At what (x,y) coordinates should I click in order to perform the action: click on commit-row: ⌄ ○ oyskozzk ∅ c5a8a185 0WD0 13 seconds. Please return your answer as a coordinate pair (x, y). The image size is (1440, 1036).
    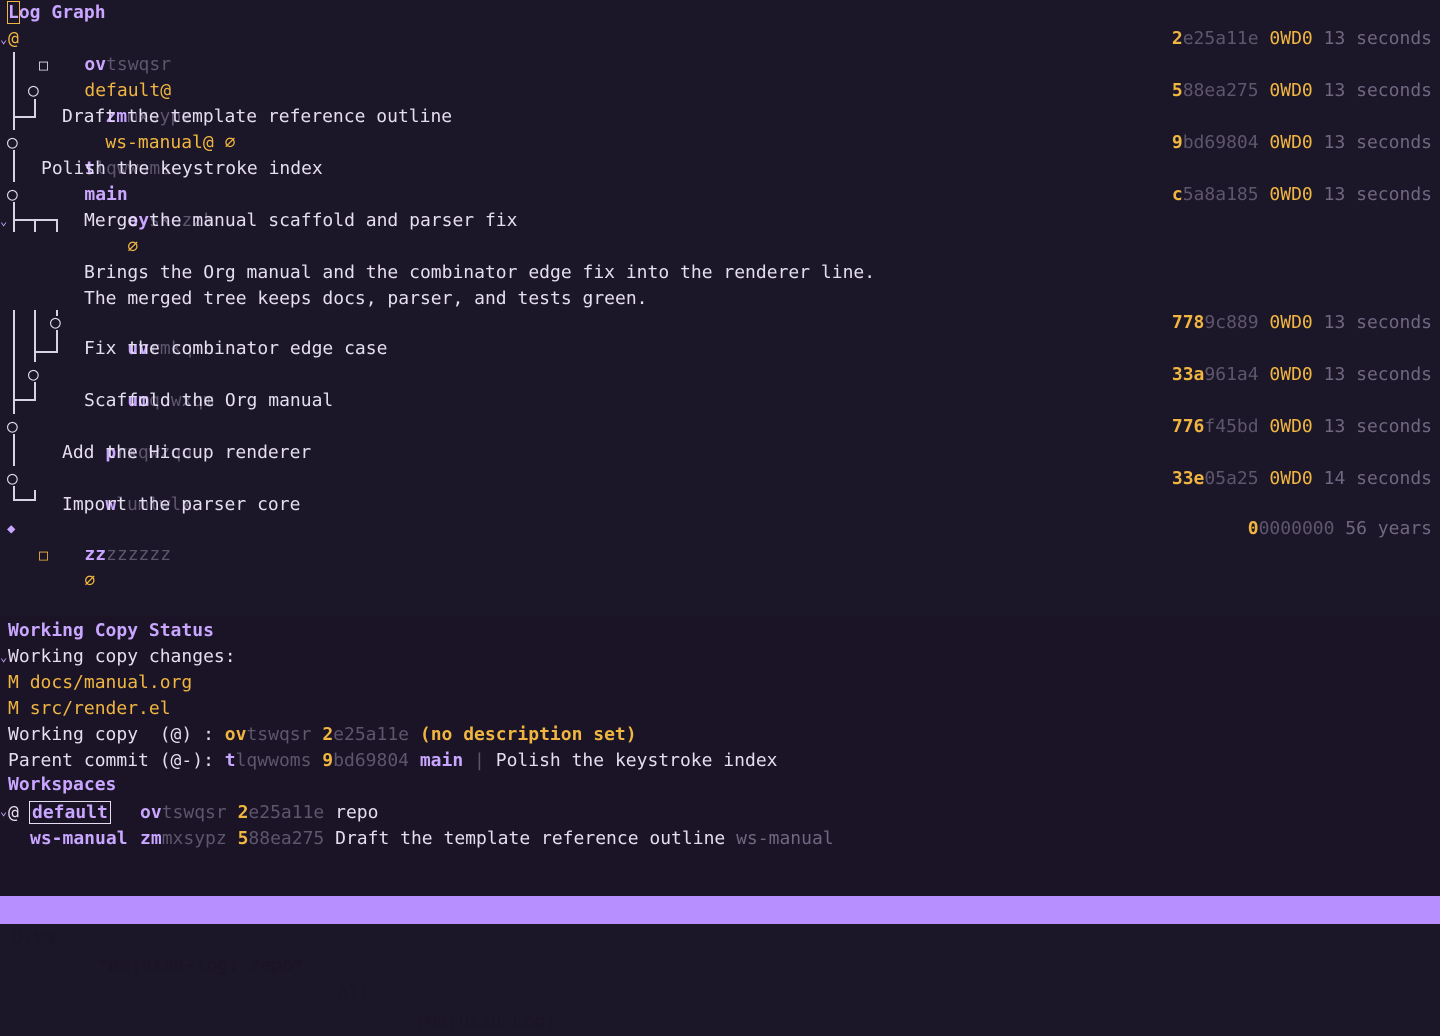
    Looking at the image, I should click on (720, 219).